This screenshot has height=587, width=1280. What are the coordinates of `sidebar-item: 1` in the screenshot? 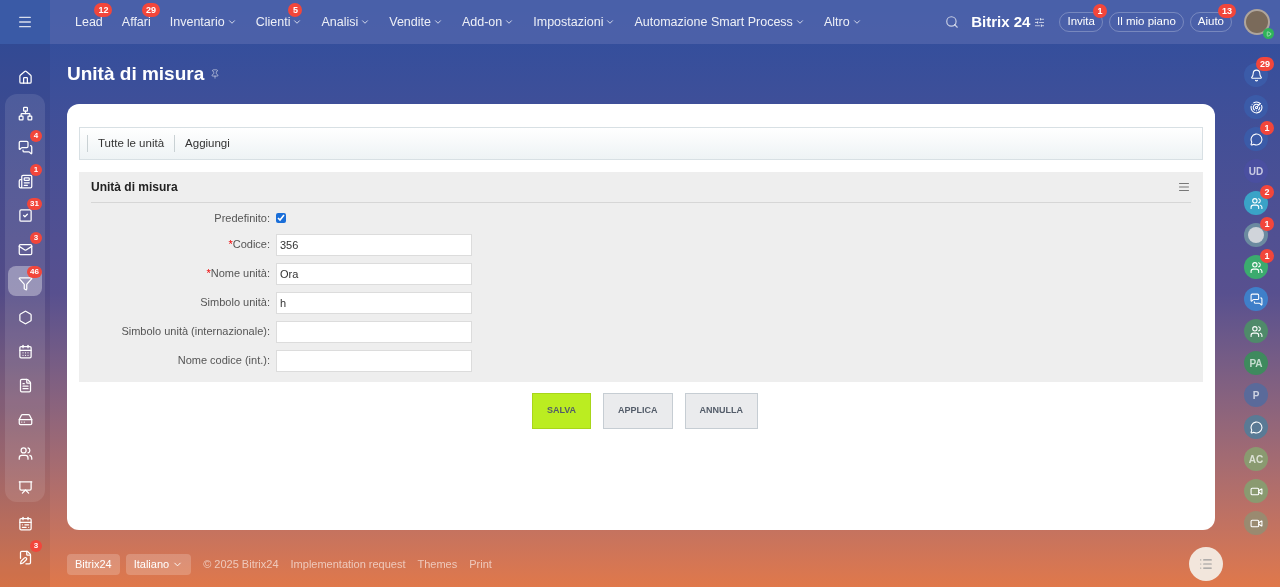 It's located at (25, 179).